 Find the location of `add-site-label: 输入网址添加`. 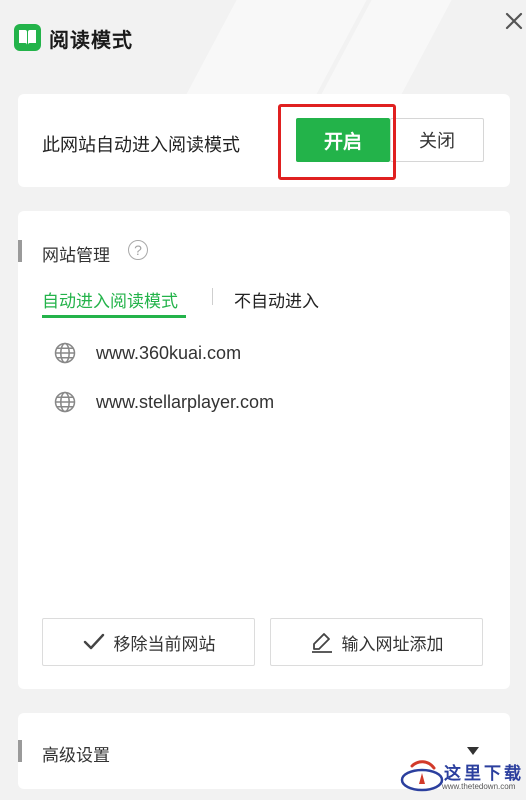

add-site-label: 输入网址添加 is located at coordinates (392, 644).